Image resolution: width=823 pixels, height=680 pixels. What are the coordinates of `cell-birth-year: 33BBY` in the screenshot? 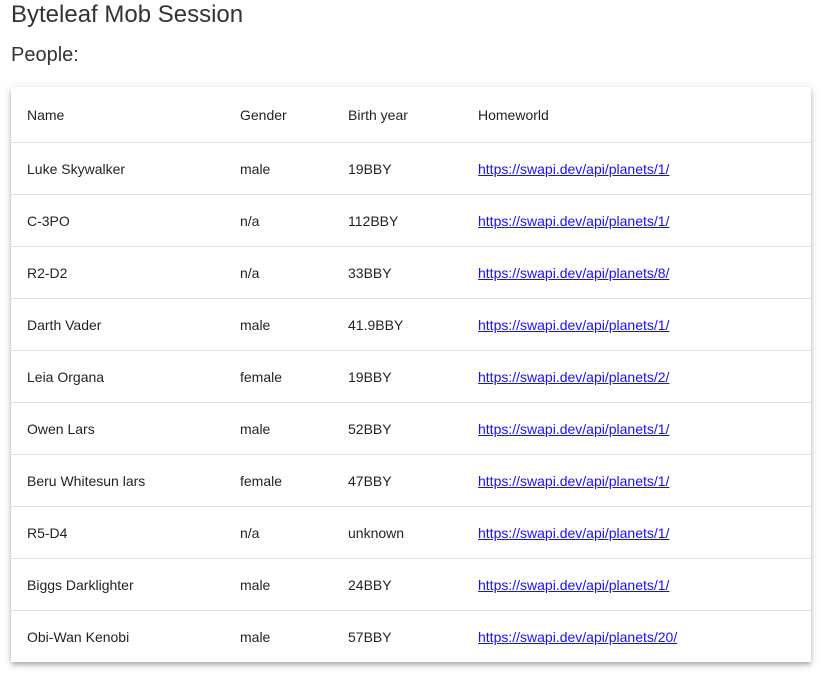 It's located at (397, 272).